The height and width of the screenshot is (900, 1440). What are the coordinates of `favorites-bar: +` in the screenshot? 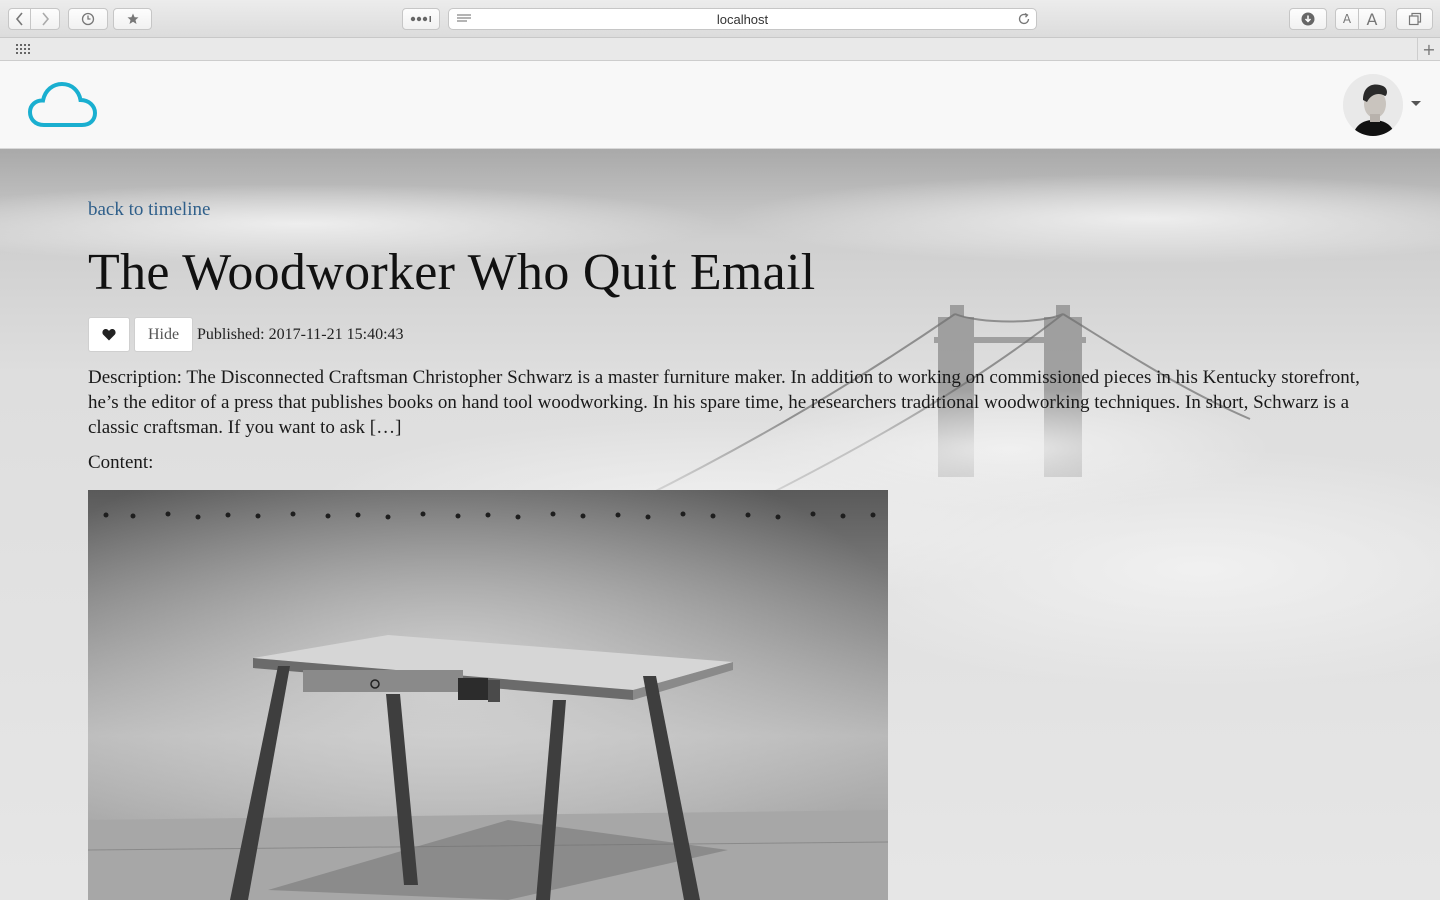 It's located at (720, 49).